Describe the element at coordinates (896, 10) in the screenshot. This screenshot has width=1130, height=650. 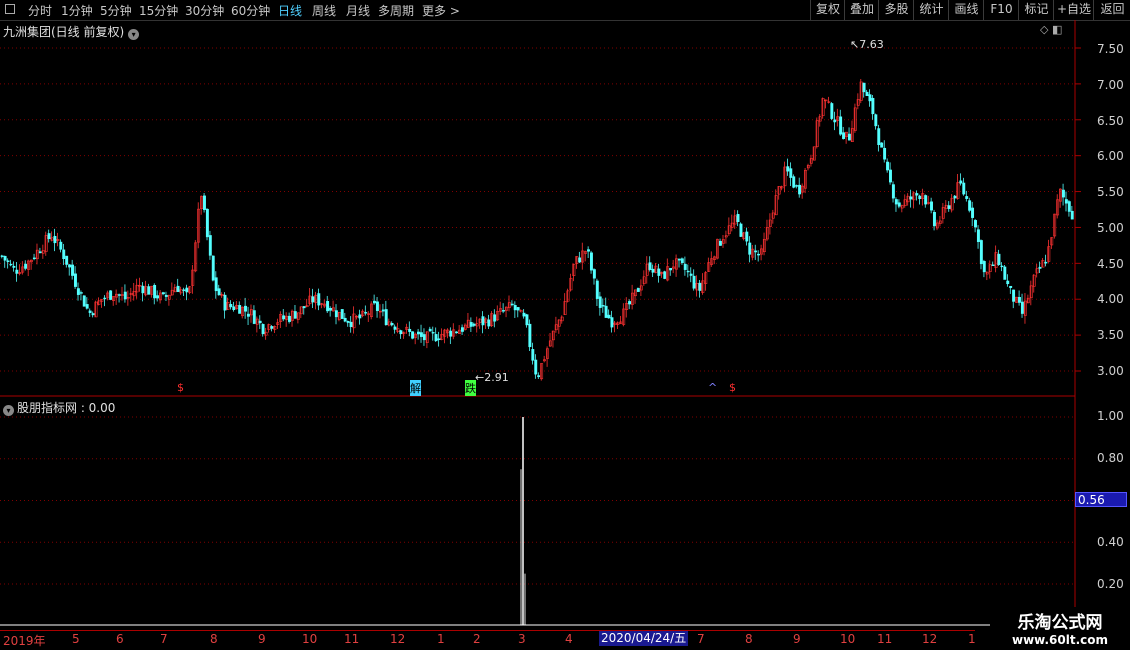
I see `multi-stock-button: 多股` at that location.